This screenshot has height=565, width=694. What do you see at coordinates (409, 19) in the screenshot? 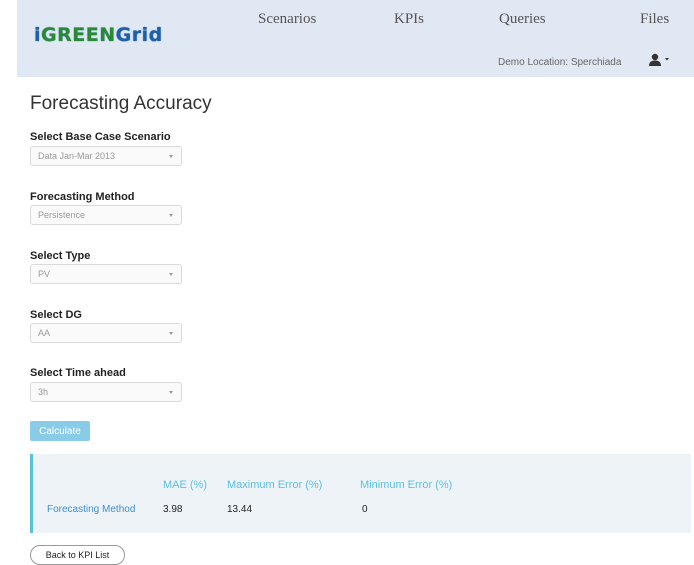
I see `nav-kpis: KPIs` at bounding box center [409, 19].